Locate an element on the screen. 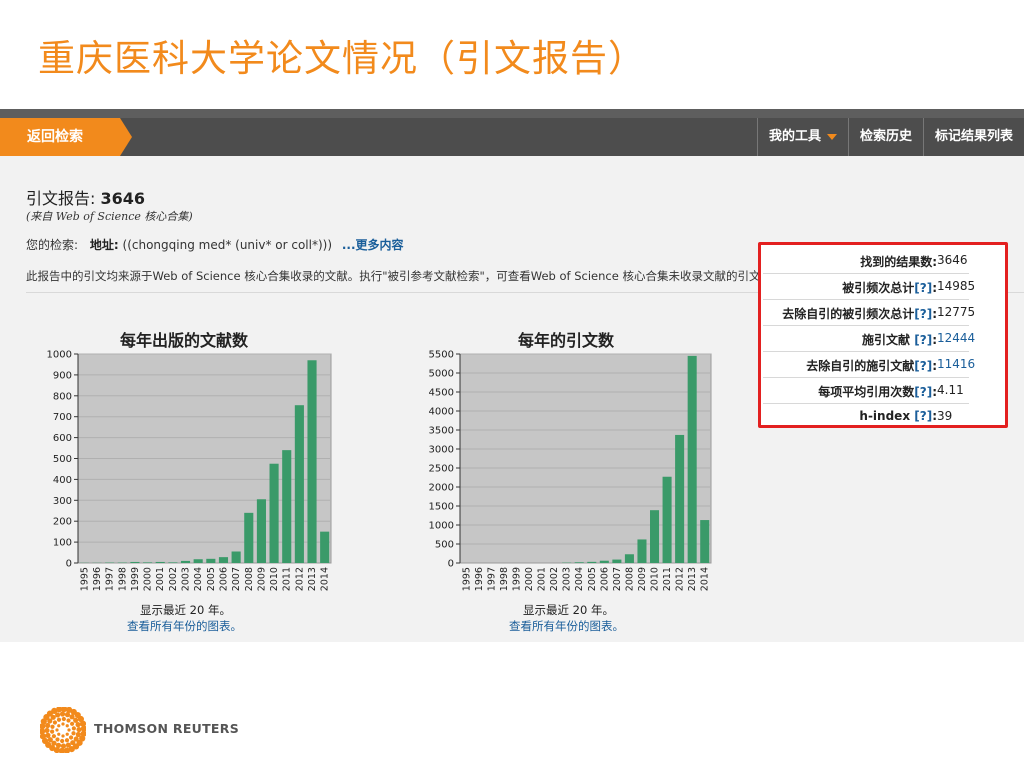  x-tick-label: 2001 is located at coordinates (542, 579).